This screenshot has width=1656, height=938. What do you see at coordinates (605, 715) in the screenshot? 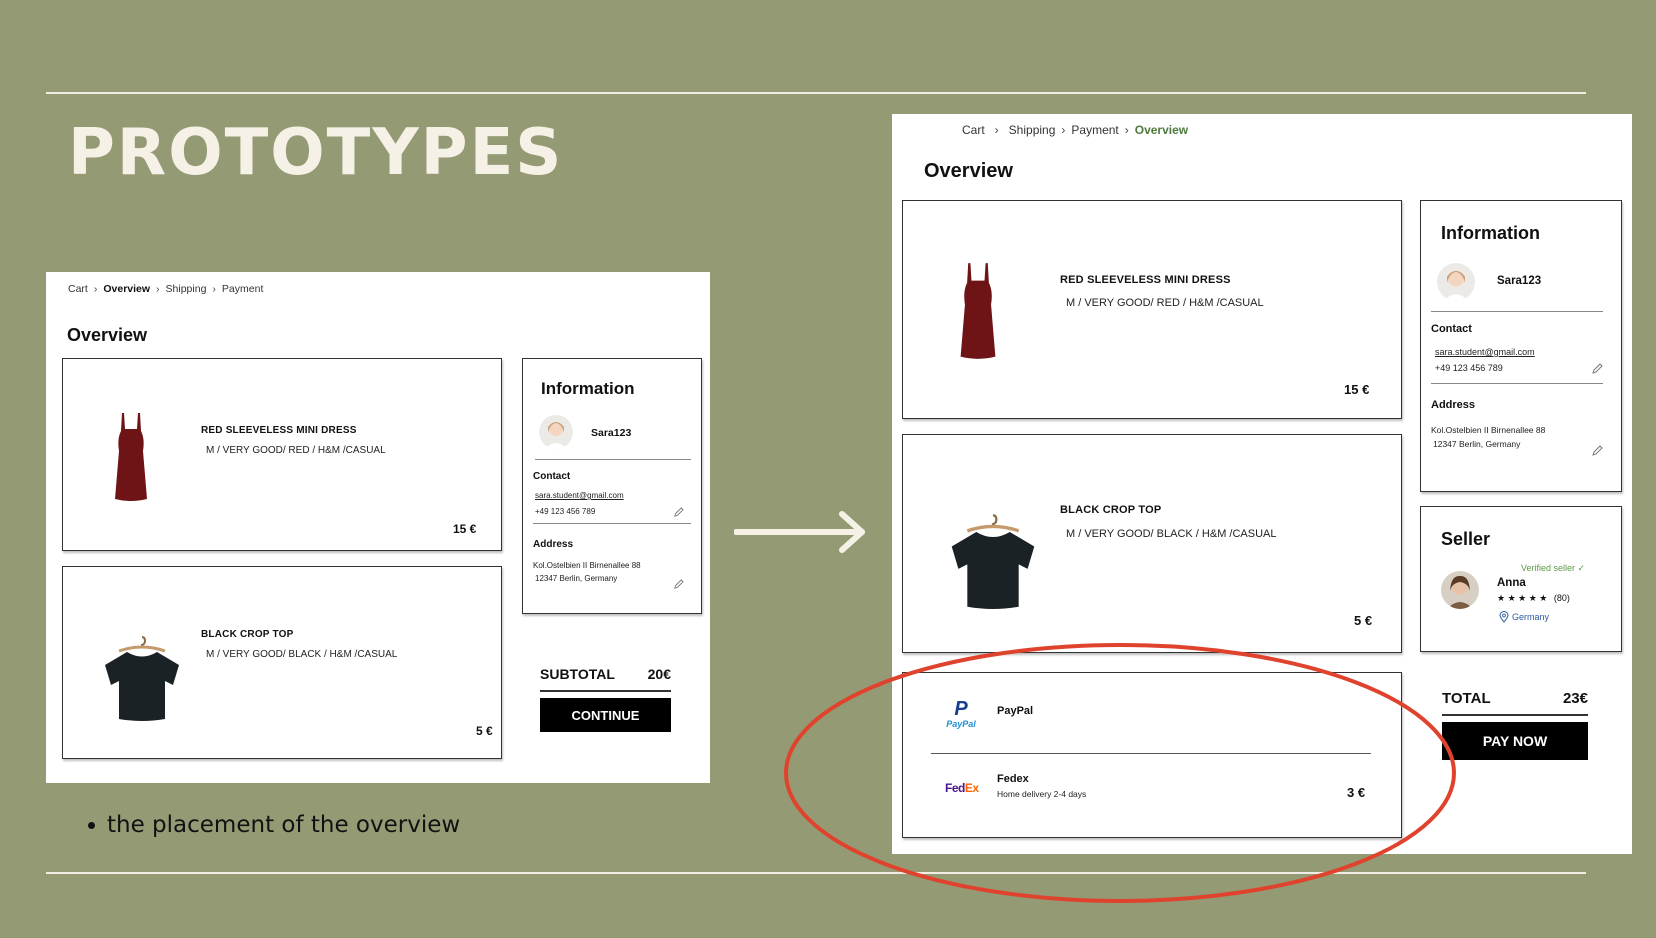
I see `continue-button: CONTINUE` at bounding box center [605, 715].